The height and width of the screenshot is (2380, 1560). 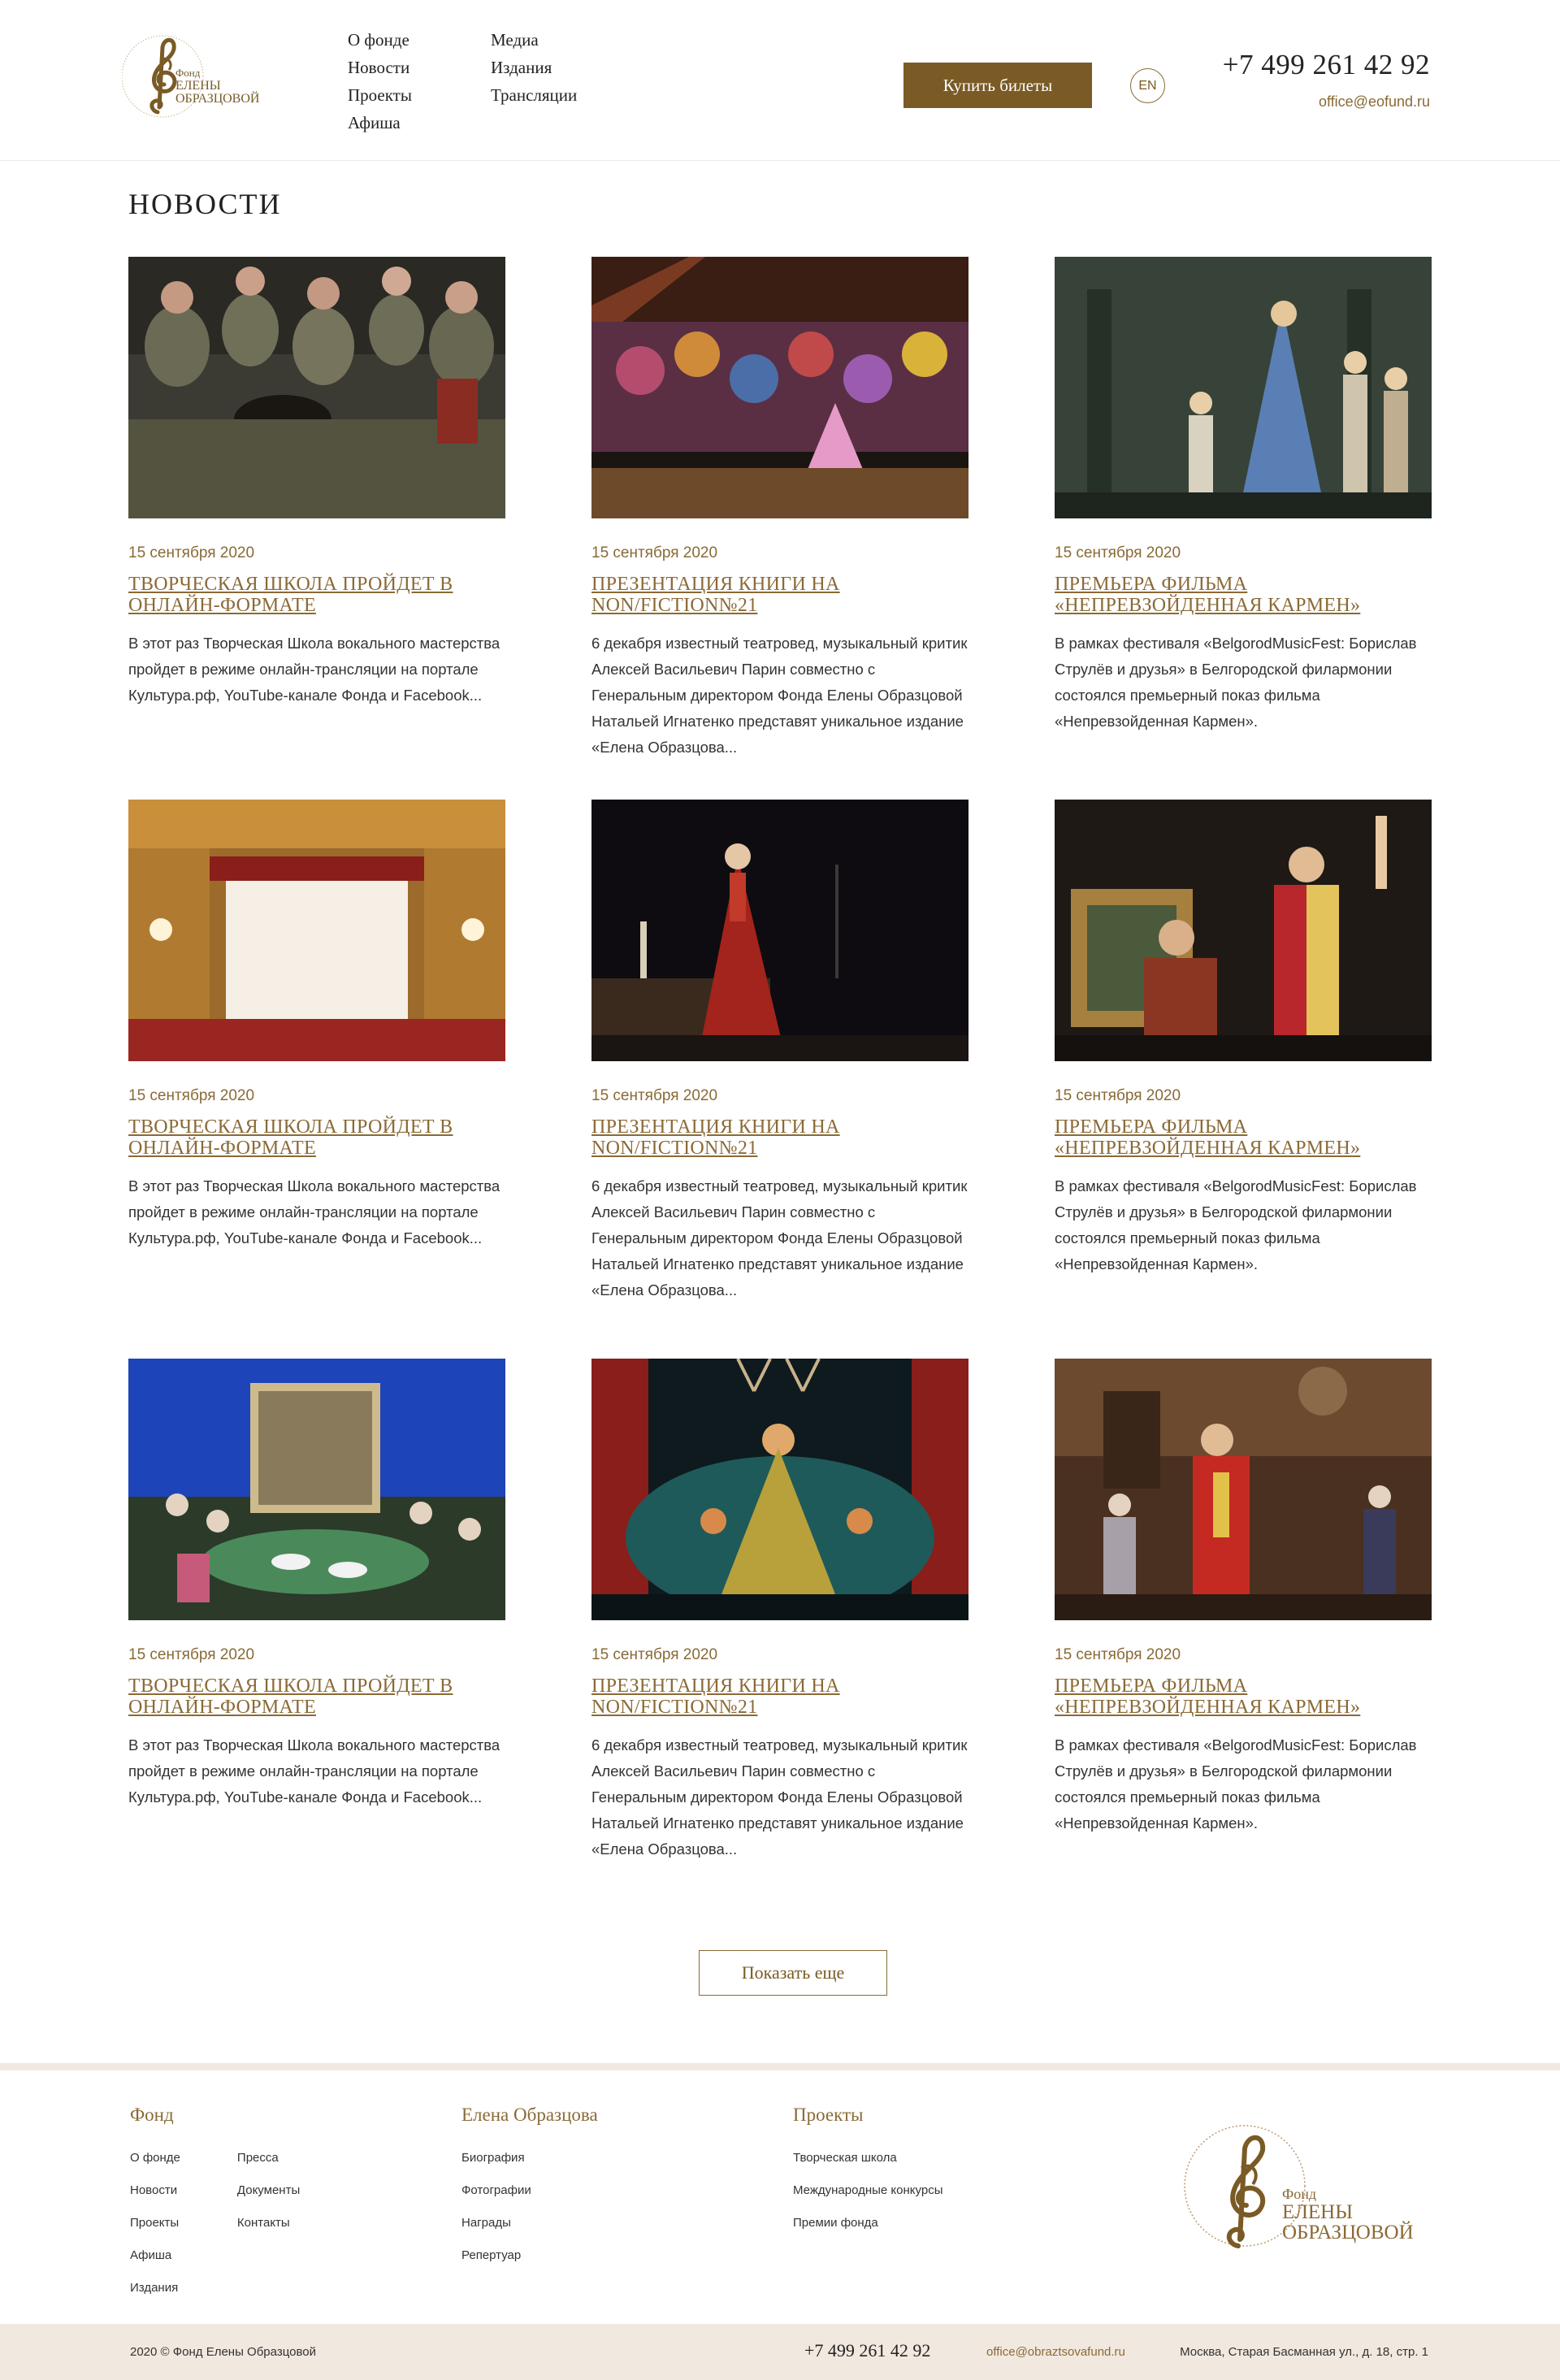 I want to click on language-switch: EN, so click(x=1147, y=85).